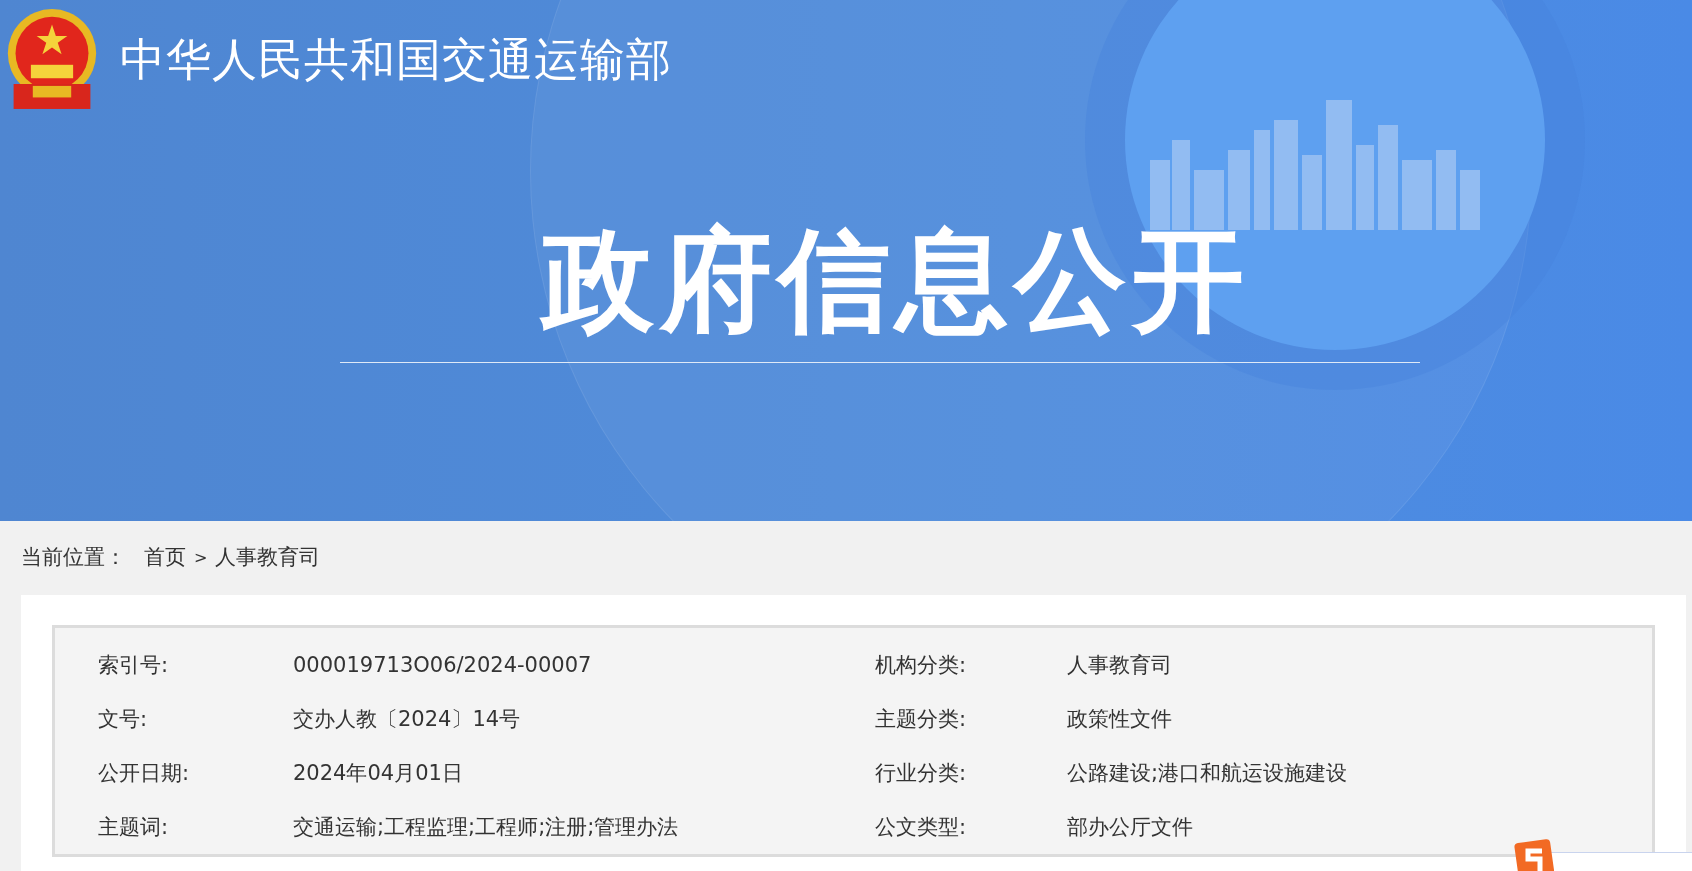 The width and height of the screenshot is (1692, 871). I want to click on field-label: 机构分类:, so click(921, 665).